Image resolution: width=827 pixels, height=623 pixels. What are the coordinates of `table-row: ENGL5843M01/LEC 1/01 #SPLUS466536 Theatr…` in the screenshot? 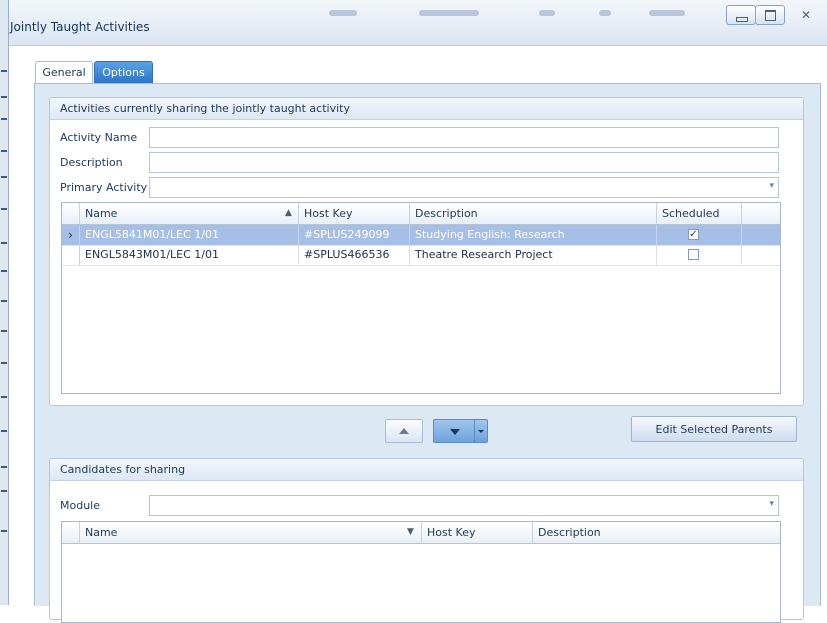 It's located at (421, 255).